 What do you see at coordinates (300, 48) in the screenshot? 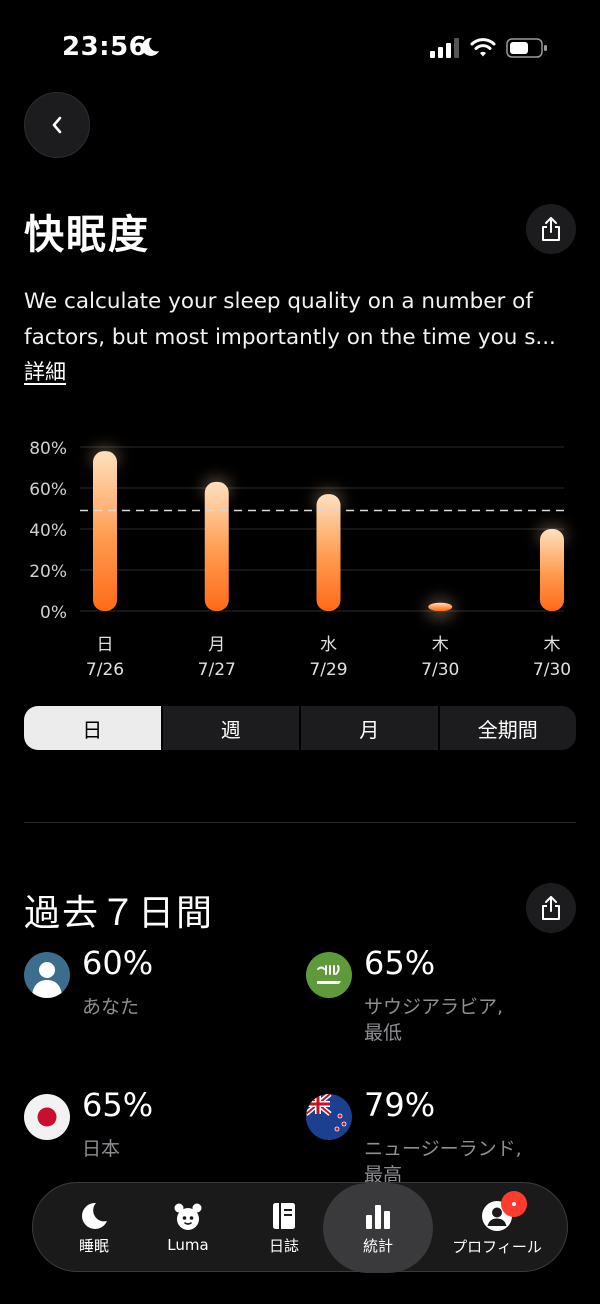
I see `status-bar: 23:56` at bounding box center [300, 48].